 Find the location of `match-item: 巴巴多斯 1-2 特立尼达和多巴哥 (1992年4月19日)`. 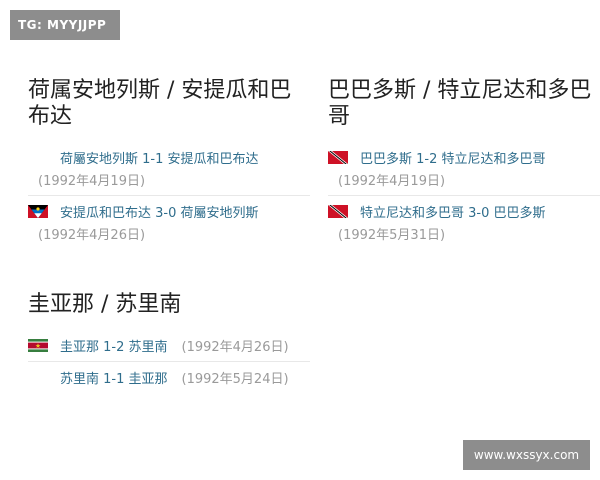

match-item: 巴巴多斯 1-2 特立尼达和多巴哥 (1992年4月19日) is located at coordinates (464, 169).